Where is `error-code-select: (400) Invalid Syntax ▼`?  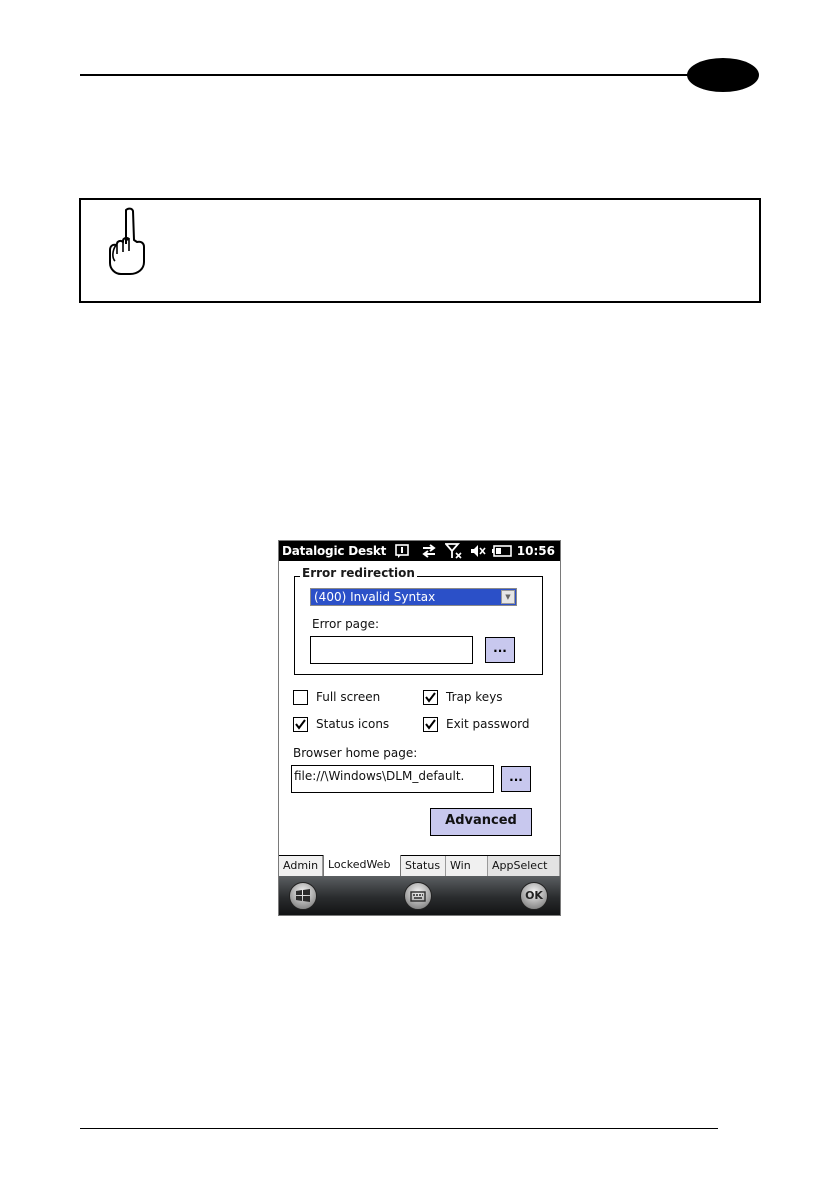 error-code-select: (400) Invalid Syntax ▼ is located at coordinates (413, 597).